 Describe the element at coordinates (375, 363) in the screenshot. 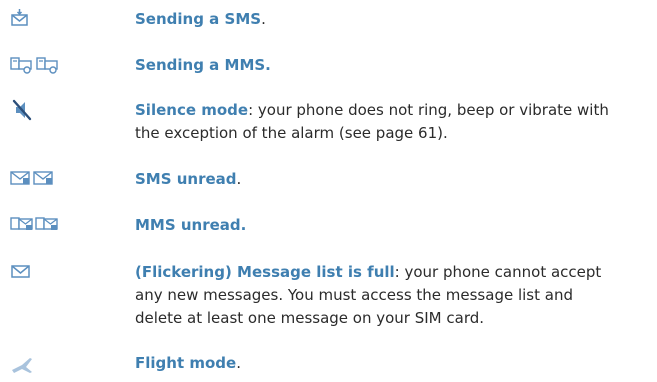

I see `entry-text: Flight mode.` at that location.